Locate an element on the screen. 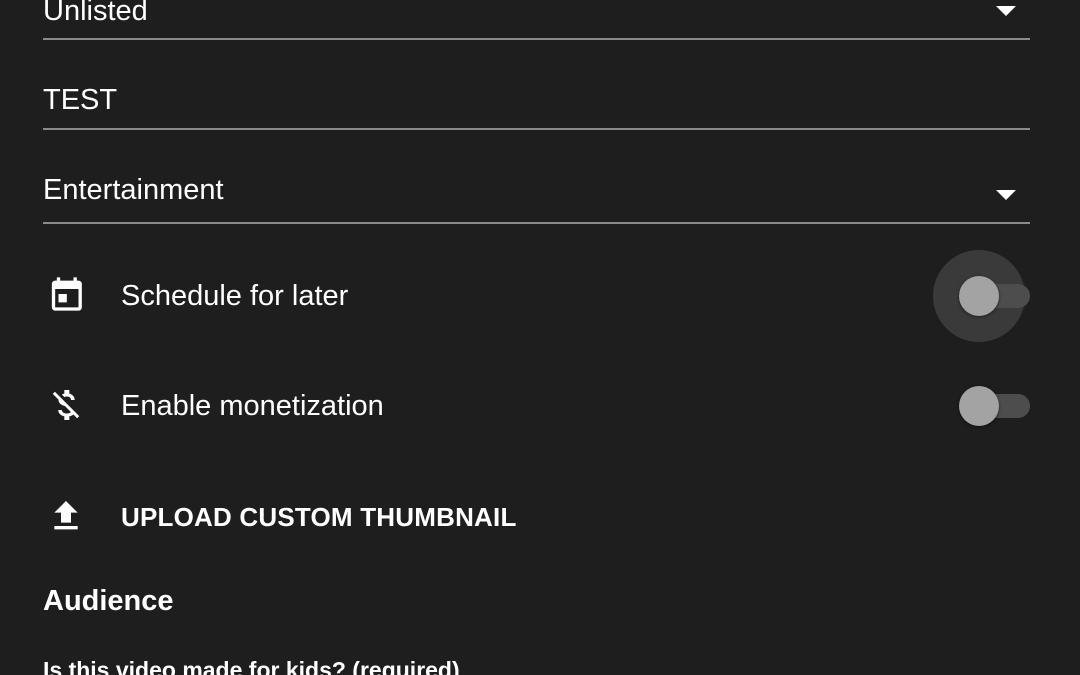 This screenshot has height=675, width=1080. visibility-dropdown: Unlisted is located at coordinates (536, 20).